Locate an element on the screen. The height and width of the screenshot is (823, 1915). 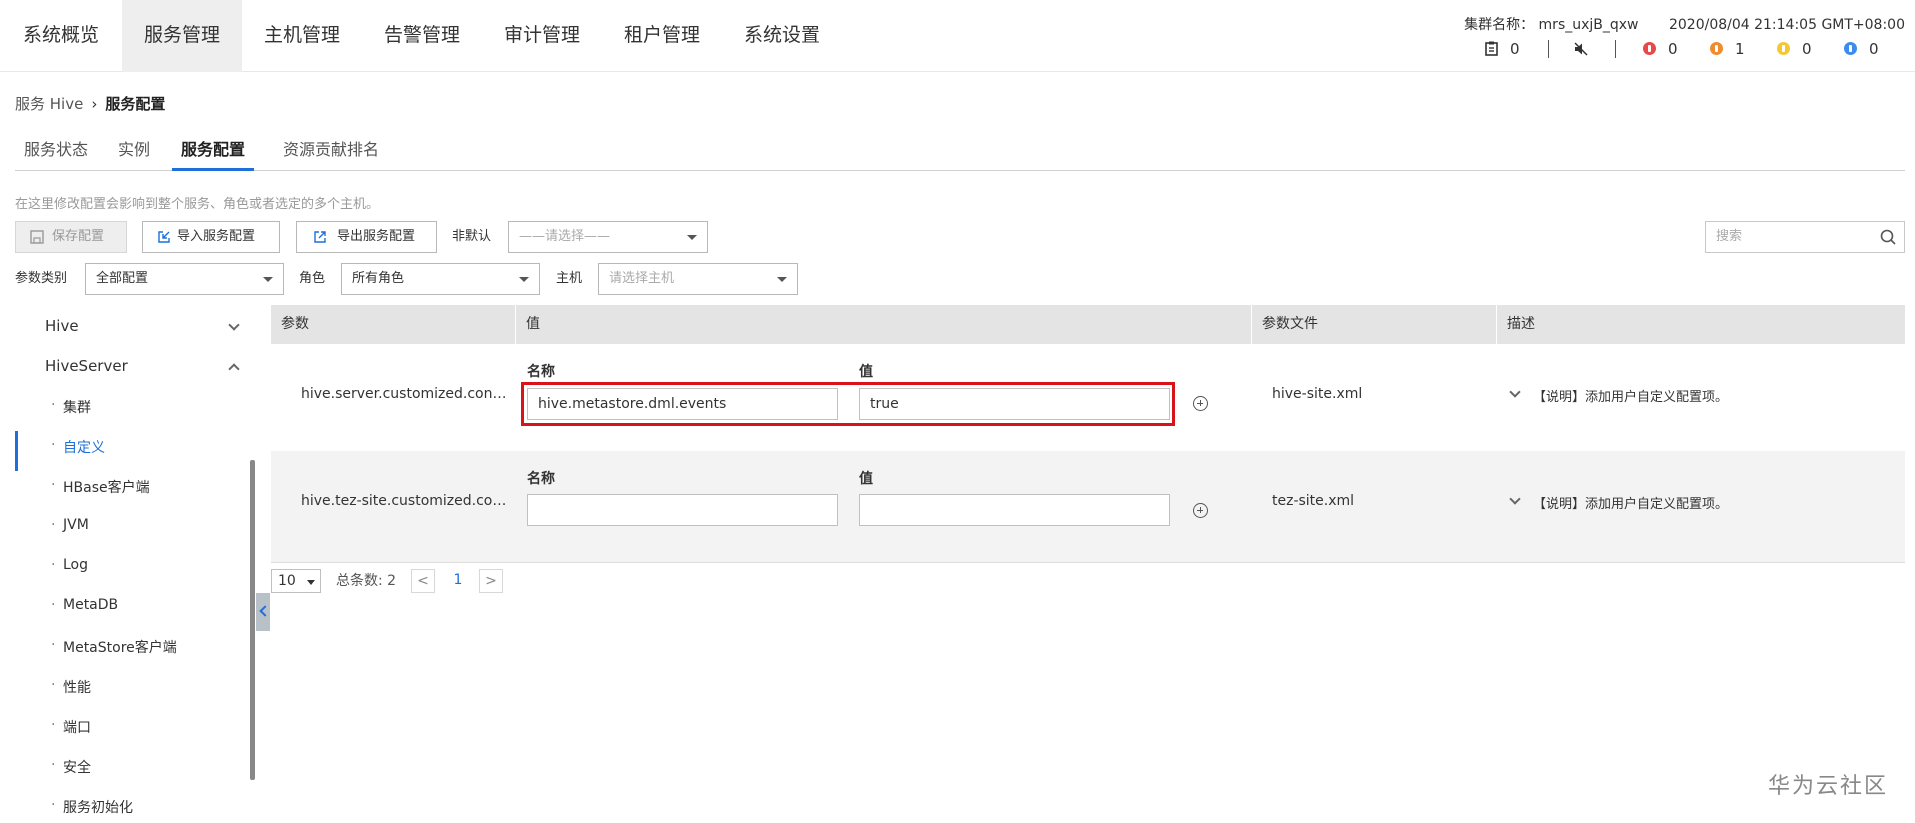
total-count: 总条数: 2 is located at coordinates (366, 581).